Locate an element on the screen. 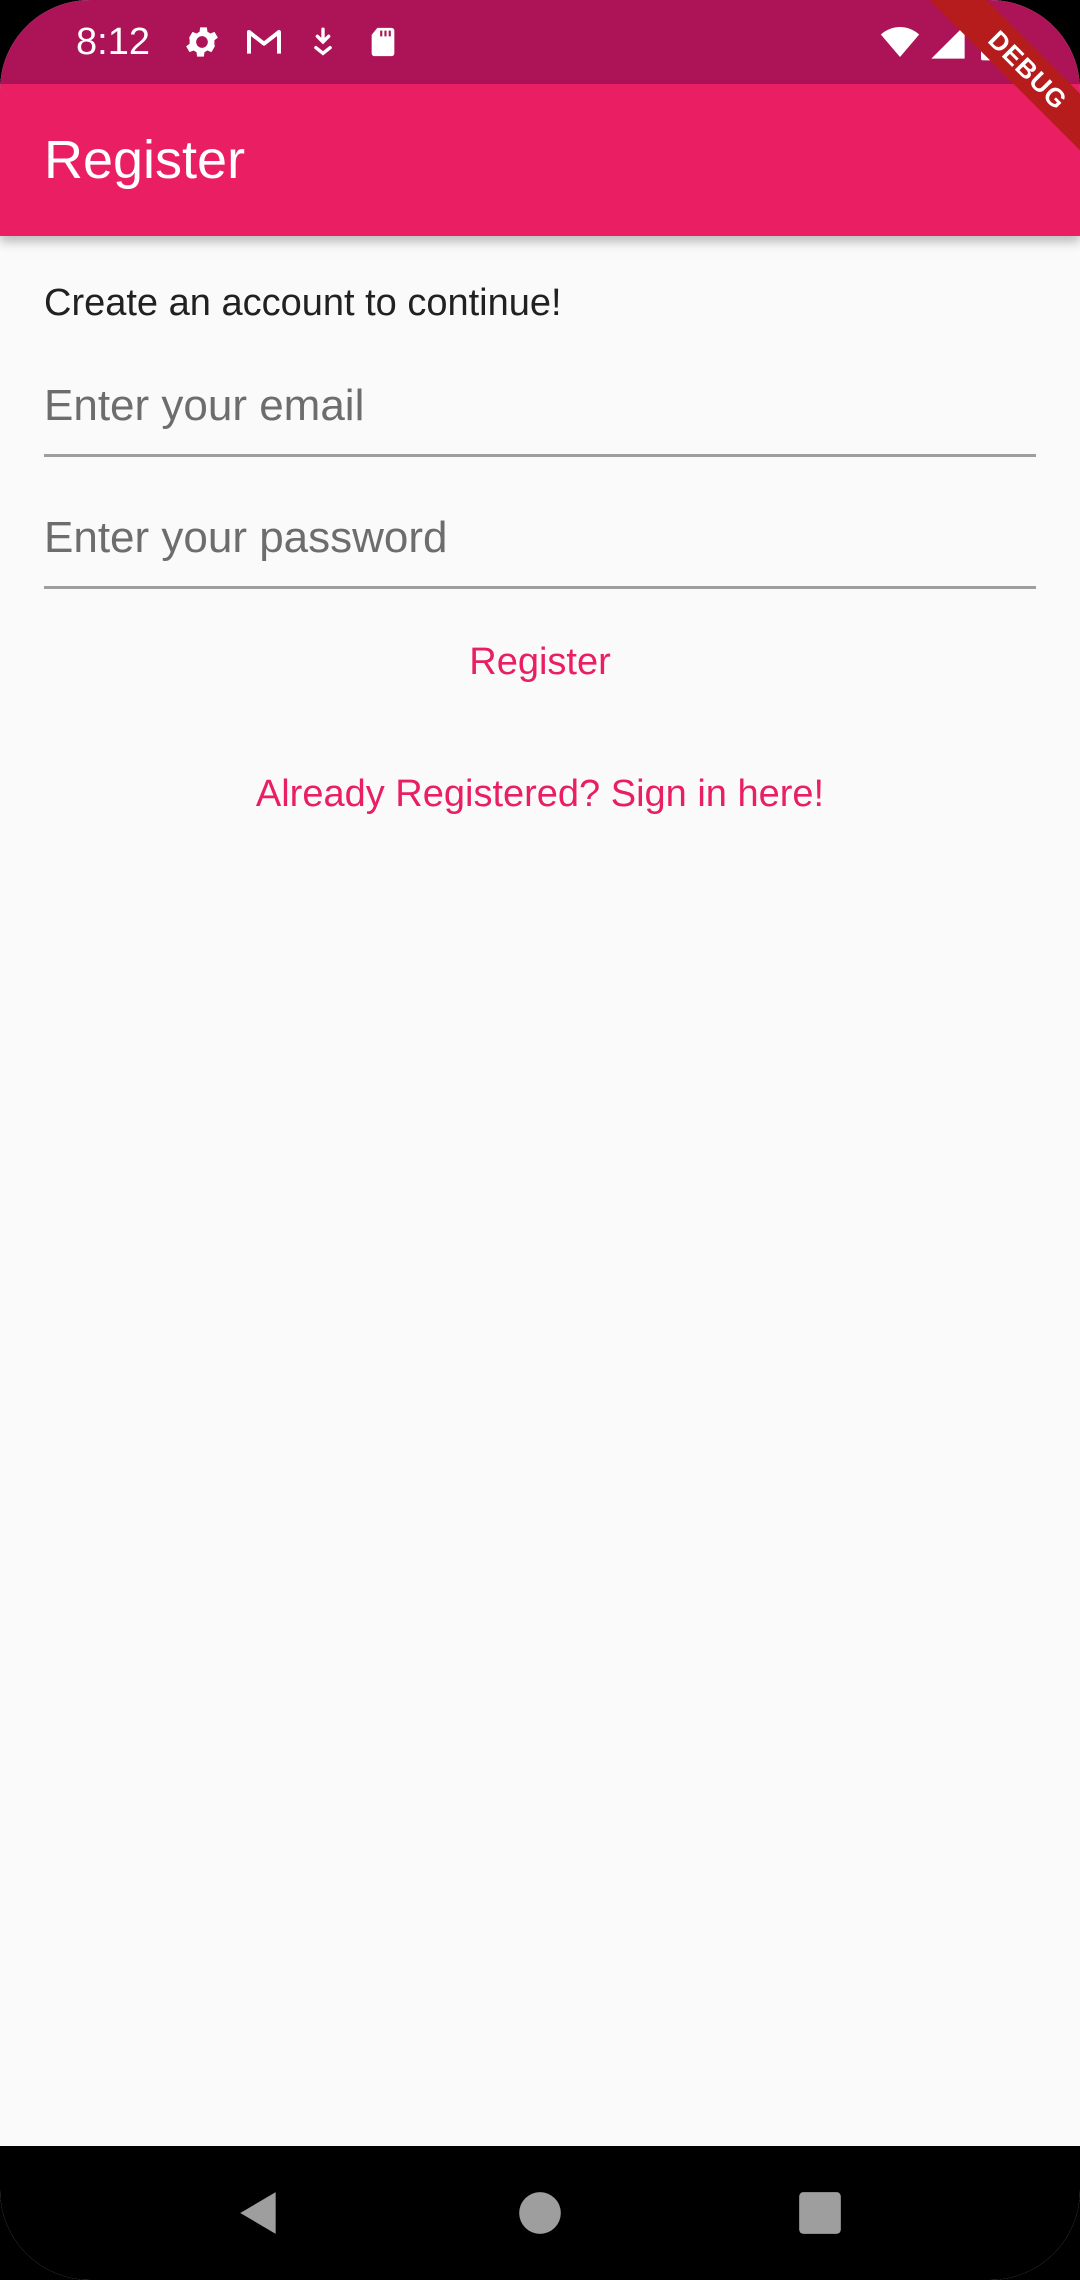 Image resolution: width=1080 pixels, height=2280 pixels. status-bar: 8:12 is located at coordinates (540, 42).